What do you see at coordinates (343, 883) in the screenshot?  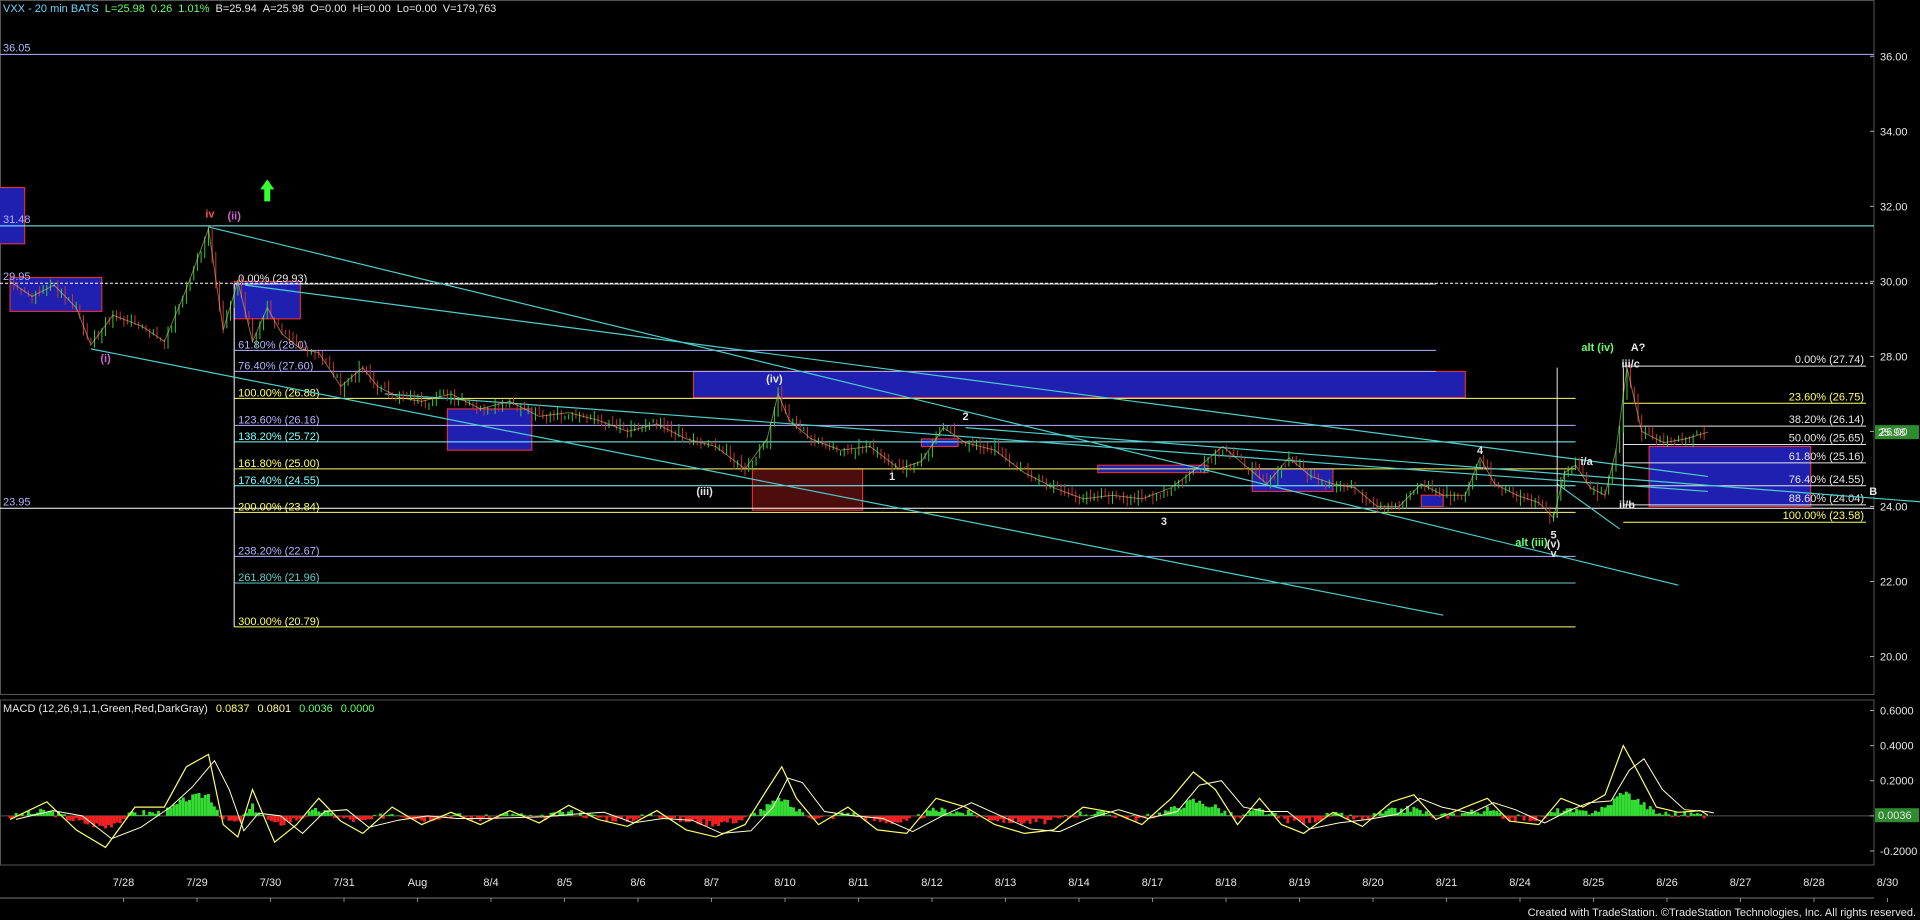 I see `time-tick-label: 7/31` at bounding box center [343, 883].